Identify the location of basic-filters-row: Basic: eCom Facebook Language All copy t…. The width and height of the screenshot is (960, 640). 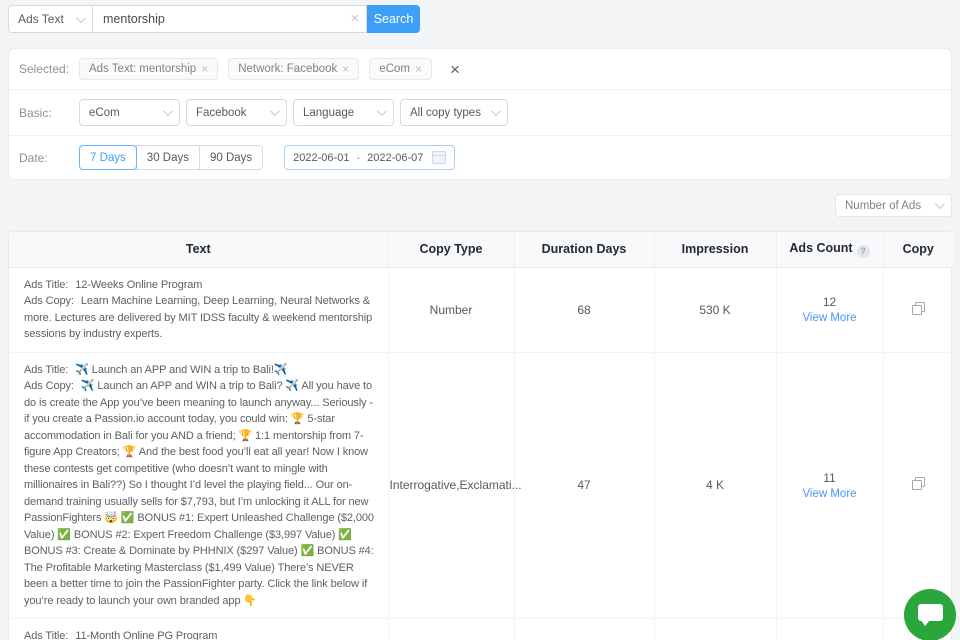
(480, 112).